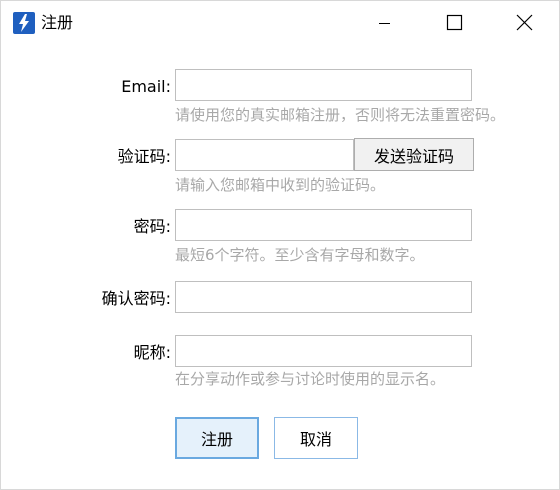  I want to click on cancel-button: 取消, so click(316, 438).